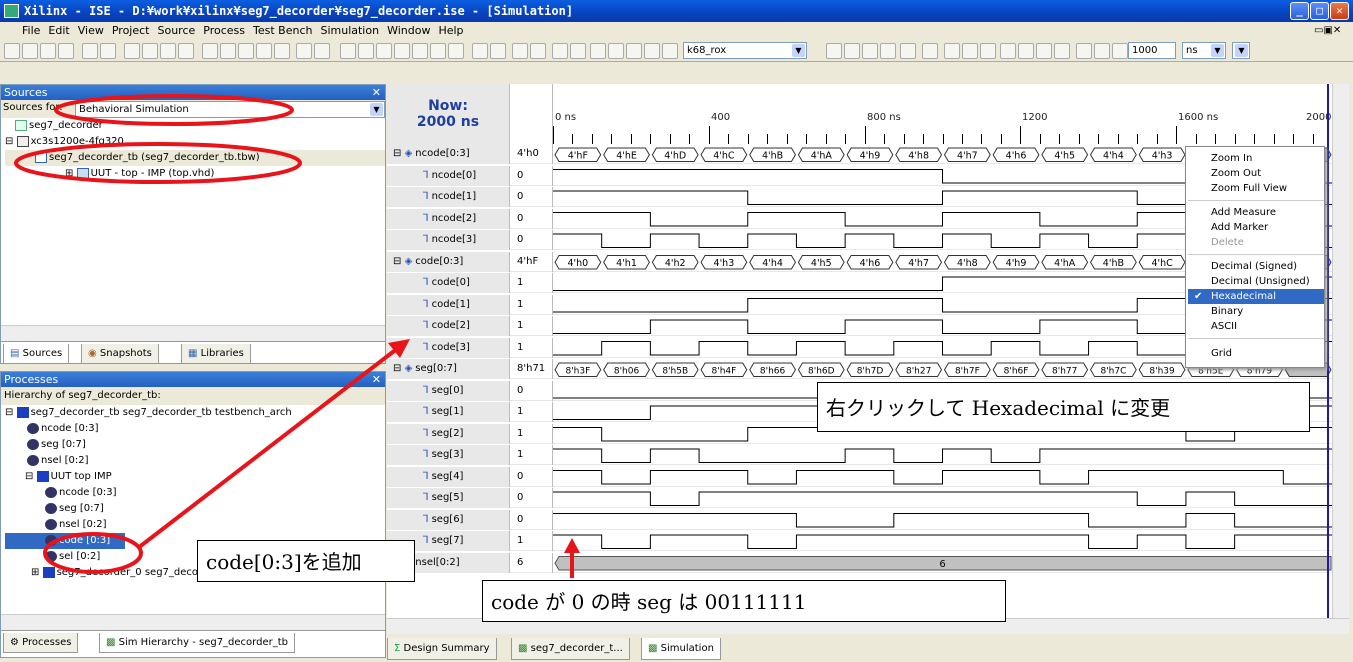  I want to click on tab-design-summary: Σ Design Summary, so click(442, 649).